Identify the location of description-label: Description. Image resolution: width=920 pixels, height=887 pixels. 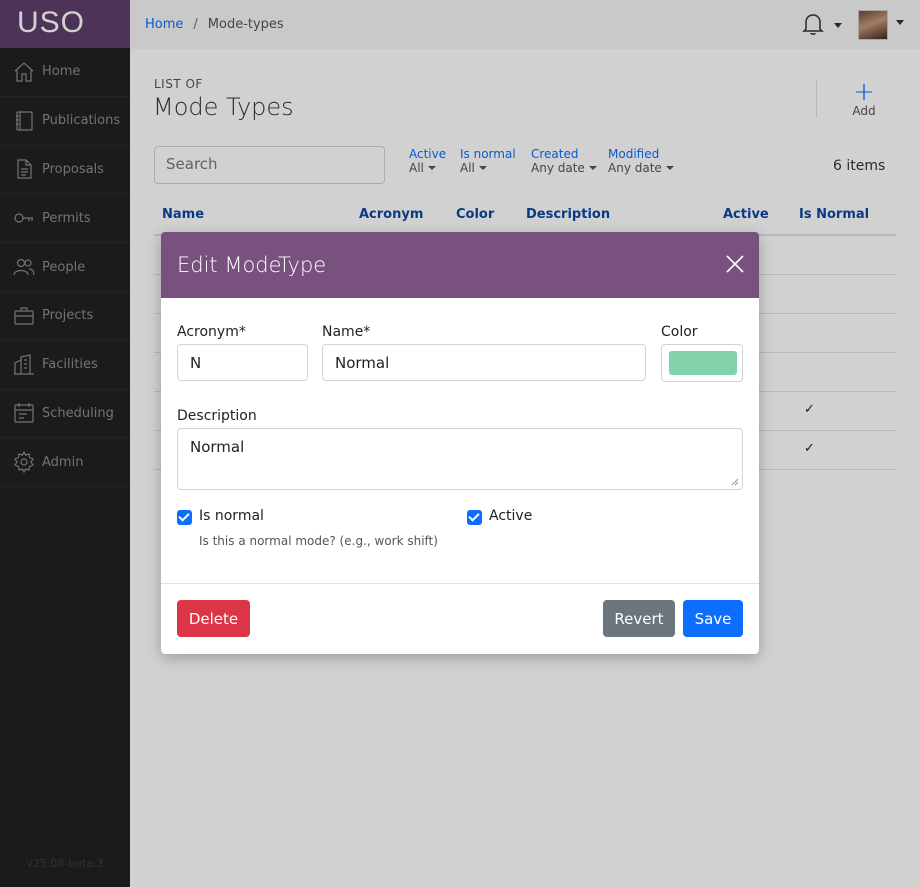
(217, 416).